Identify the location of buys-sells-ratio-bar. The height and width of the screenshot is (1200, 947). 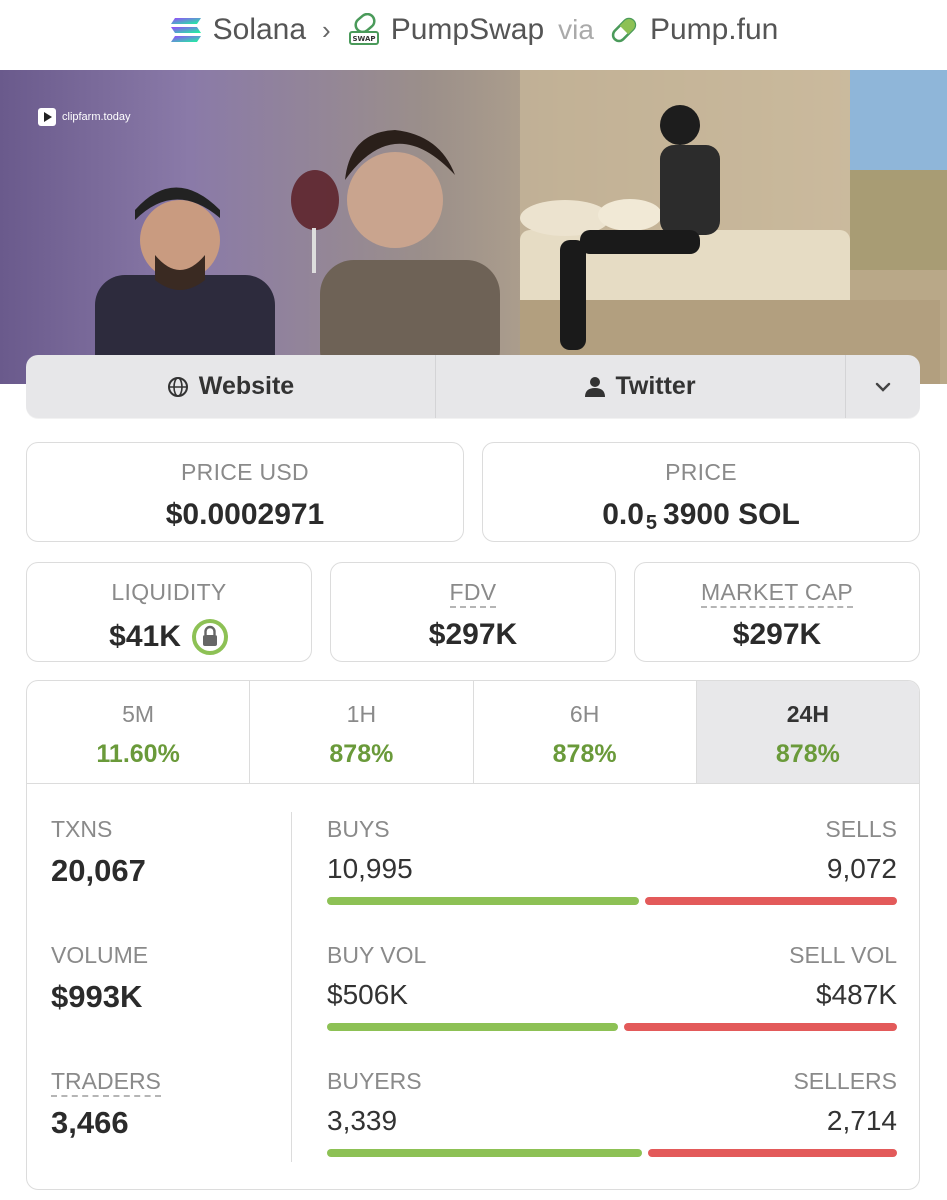
(612, 901).